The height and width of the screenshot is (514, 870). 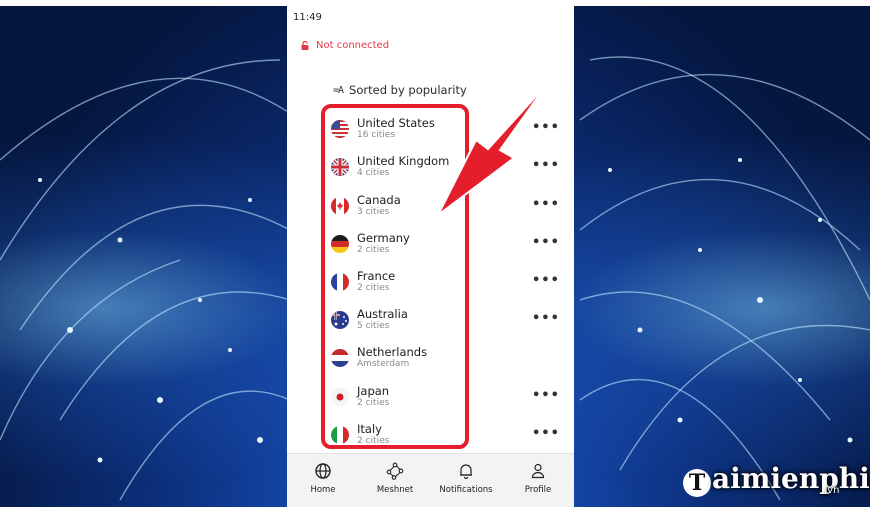 What do you see at coordinates (697, 483) in the screenshot?
I see `watermark-logo-letter: T` at bounding box center [697, 483].